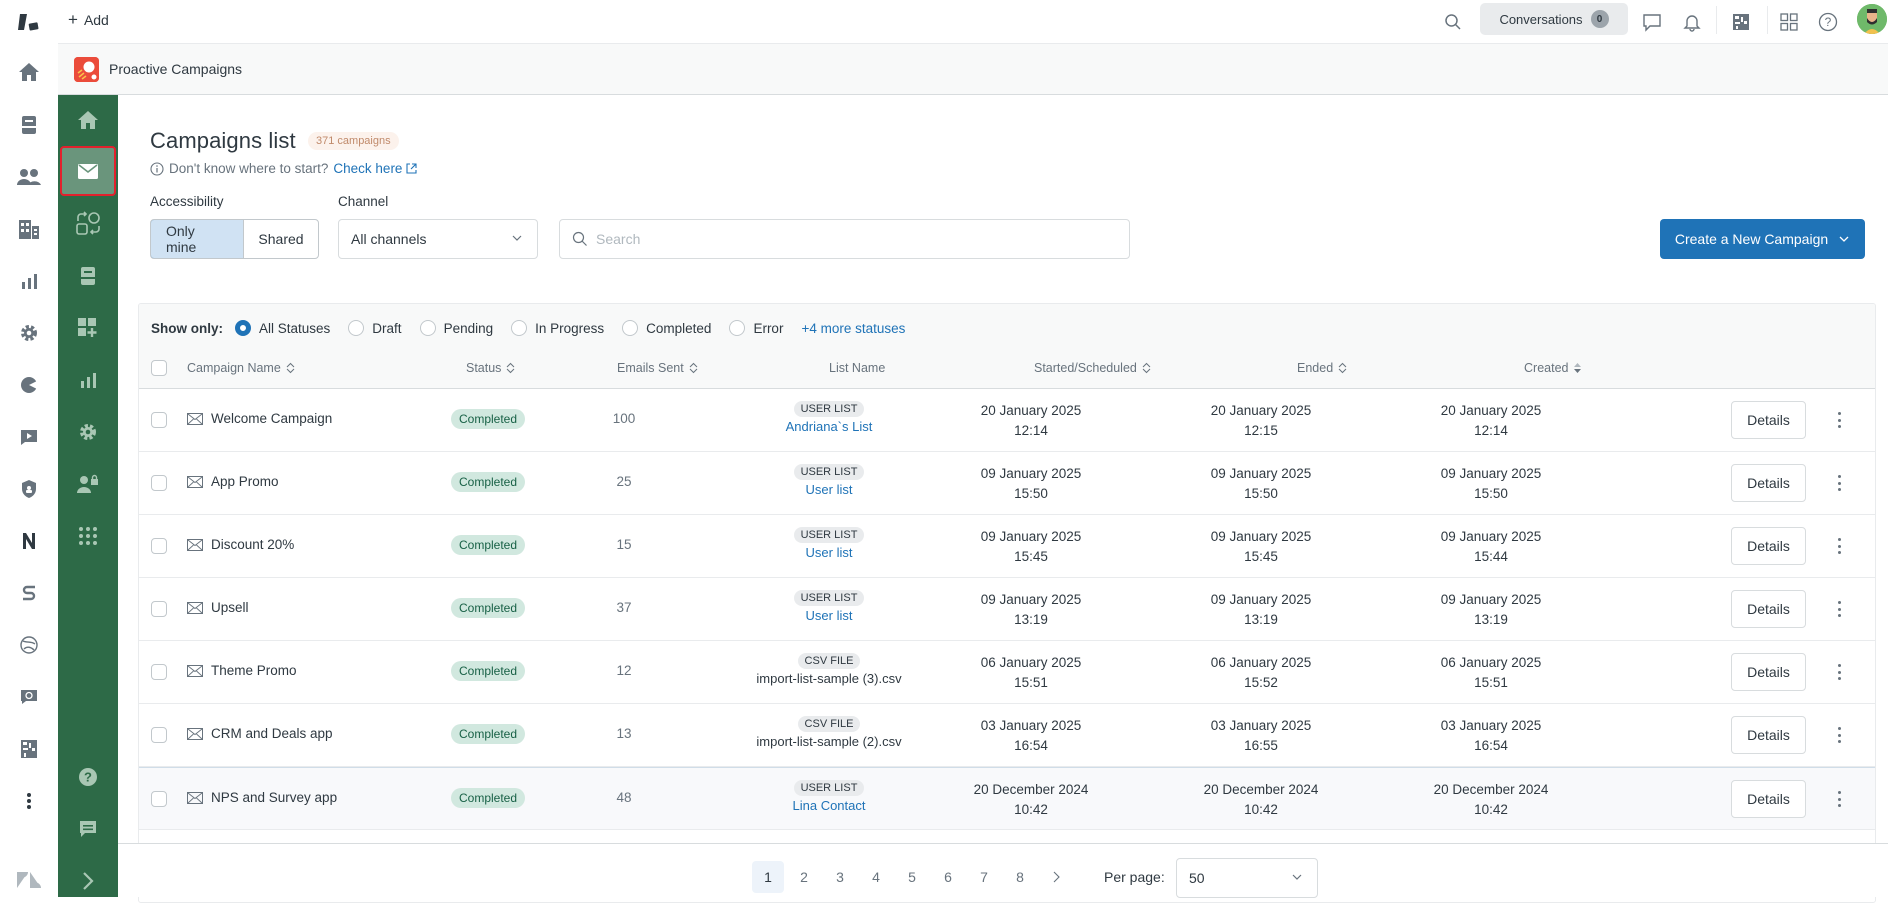 The height and width of the screenshot is (906, 1888). I want to click on conversations-button: Conversations 0, so click(1554, 19).